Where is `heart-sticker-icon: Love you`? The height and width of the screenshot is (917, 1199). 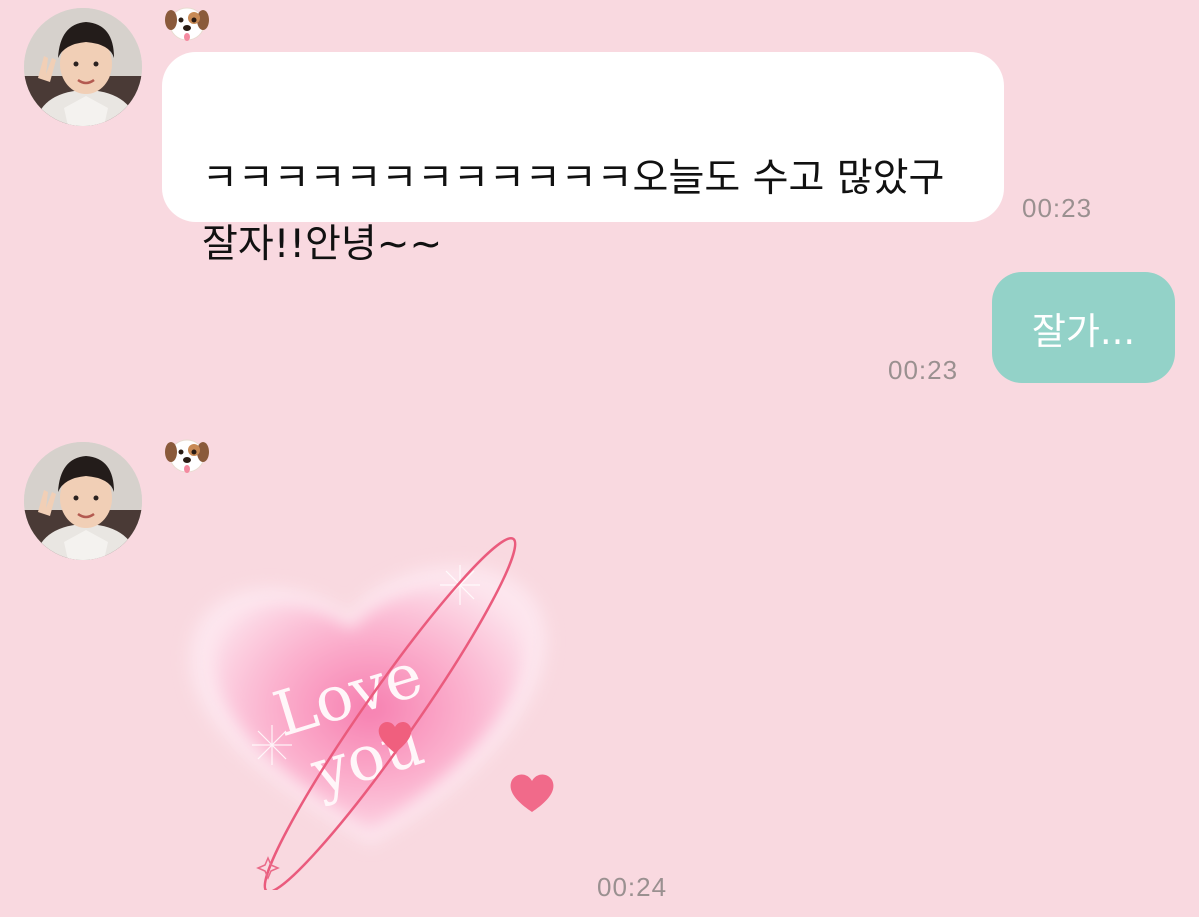
heart-sticker-icon: Love you is located at coordinates (371, 715).